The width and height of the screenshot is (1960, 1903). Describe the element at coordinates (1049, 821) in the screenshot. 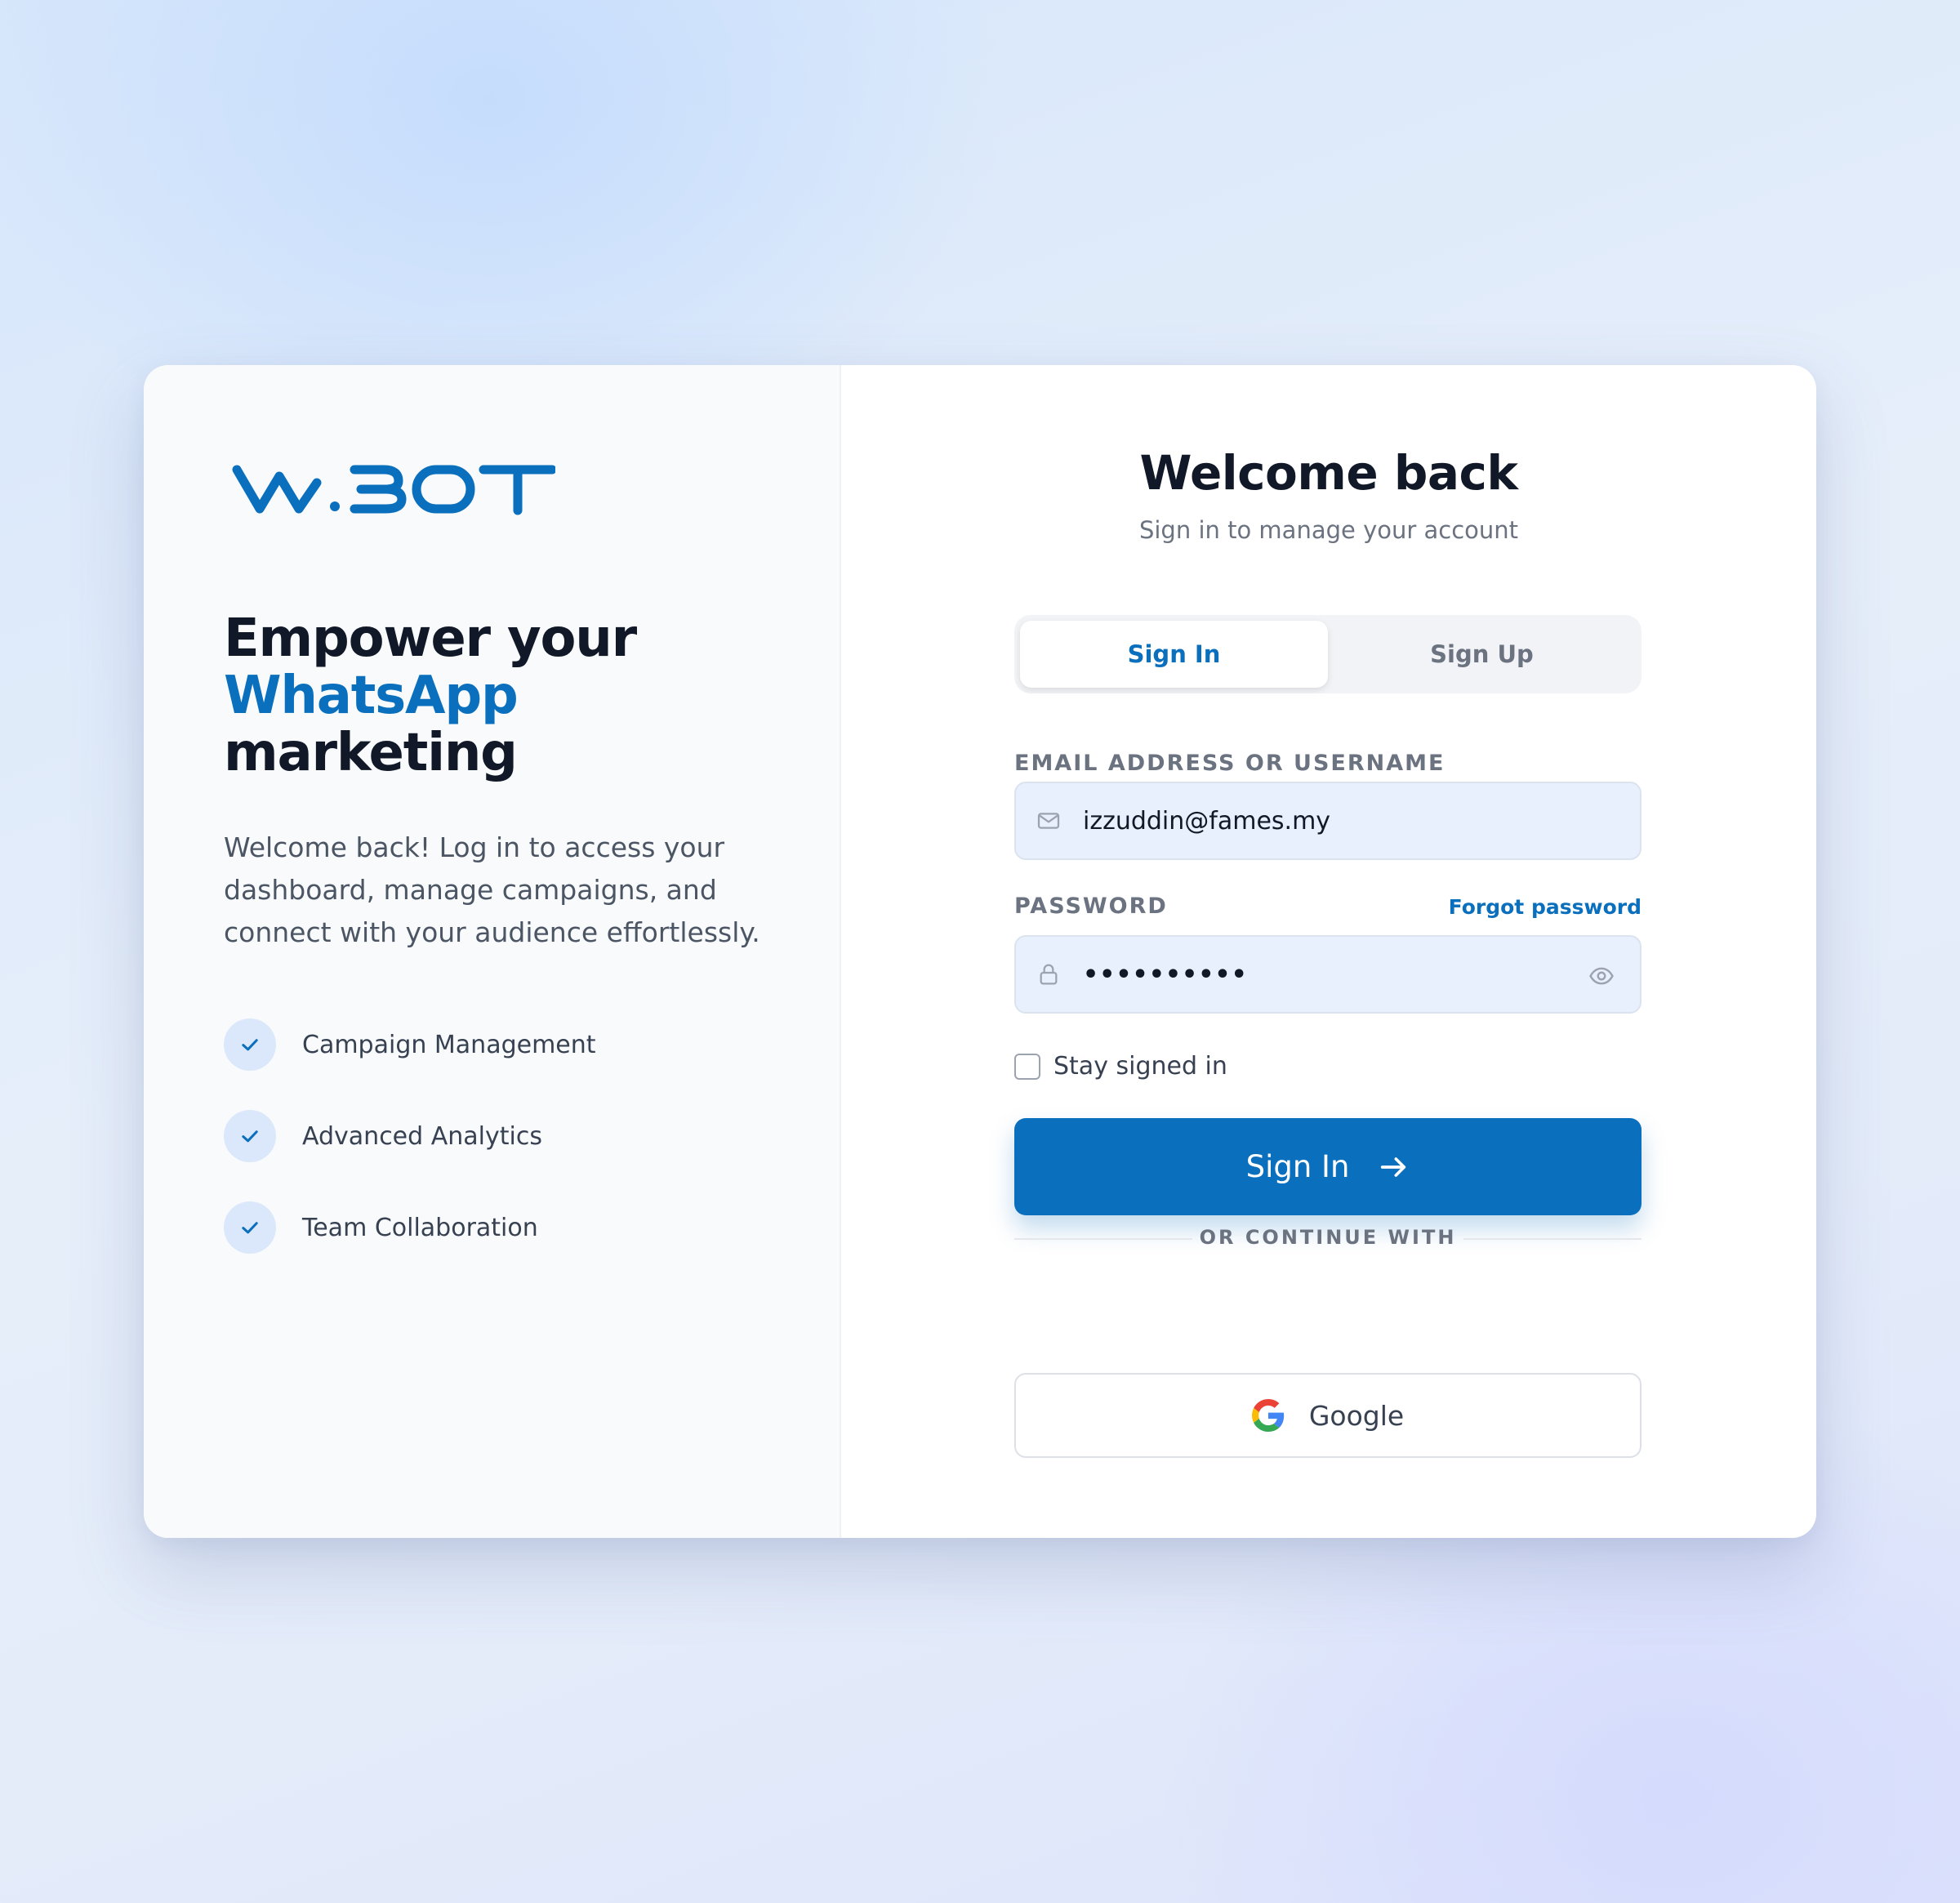

I see `mail-icon` at that location.